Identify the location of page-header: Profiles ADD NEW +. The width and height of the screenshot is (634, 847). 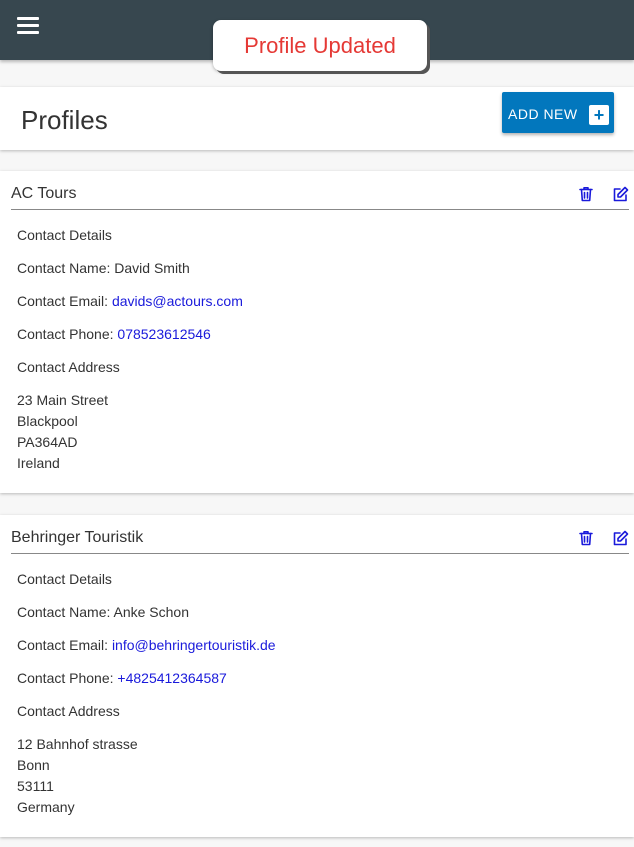
(317, 118).